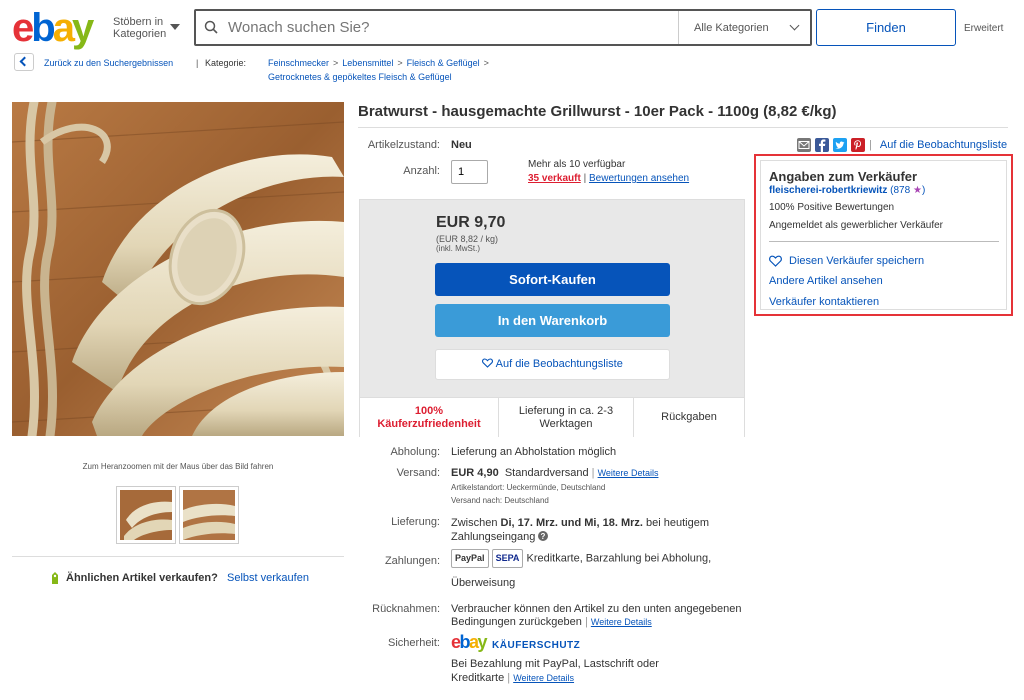 Image resolution: width=1024 pixels, height=700 pixels. Describe the element at coordinates (804, 145) in the screenshot. I see `email-icon` at that location.